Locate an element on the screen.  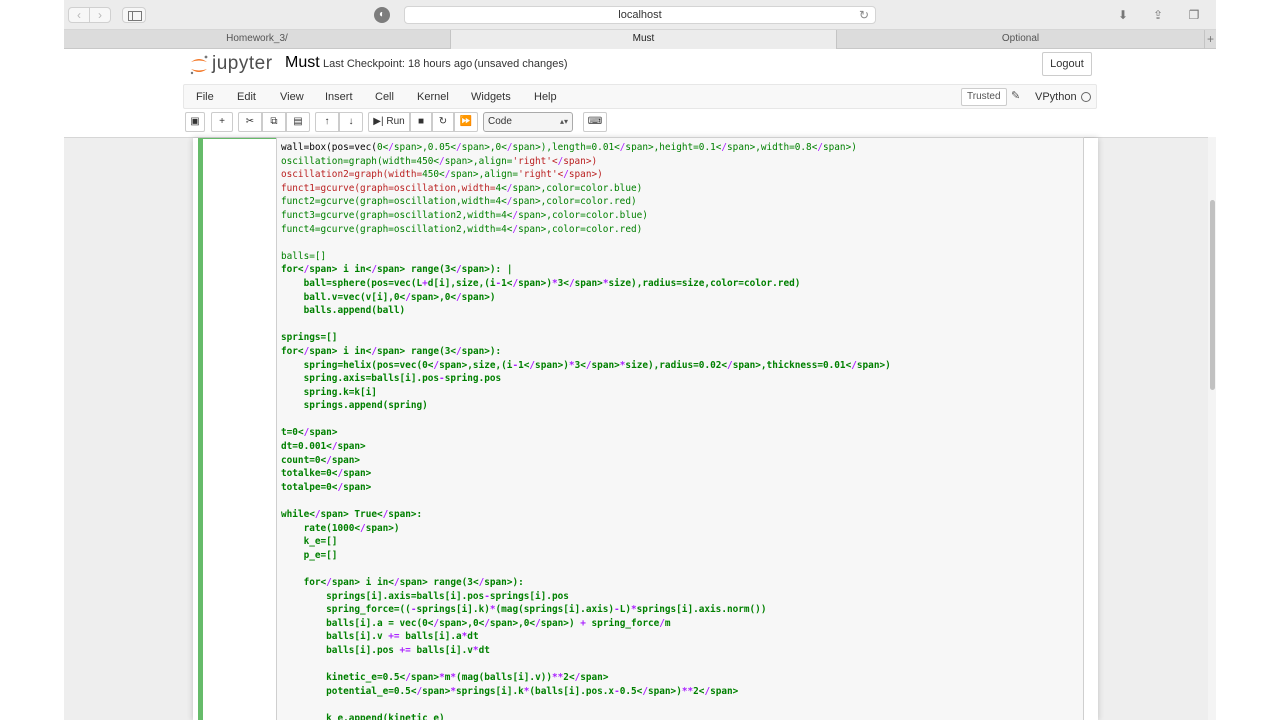
menu-file: File is located at coordinates (205, 97).